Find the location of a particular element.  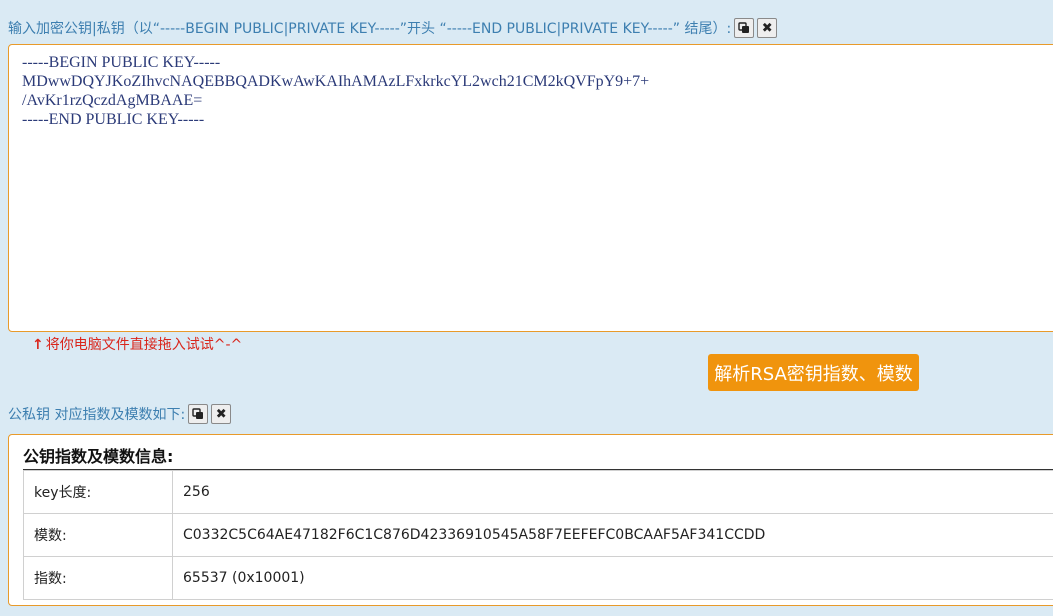

row-key: 指数: is located at coordinates (98, 578).